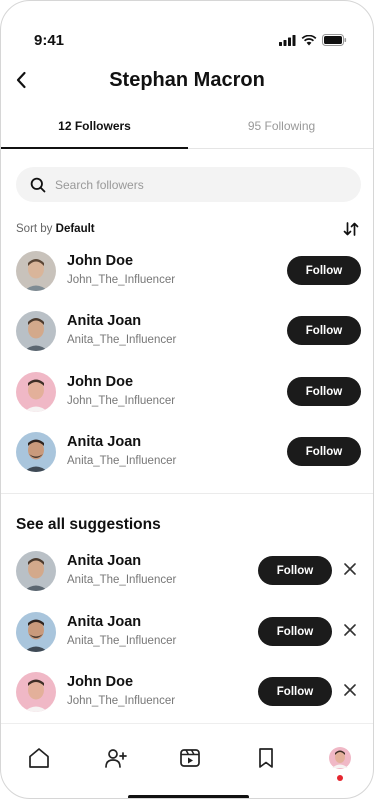 The width and height of the screenshot is (374, 799). I want to click on active-tab-indicator, so click(94, 148).